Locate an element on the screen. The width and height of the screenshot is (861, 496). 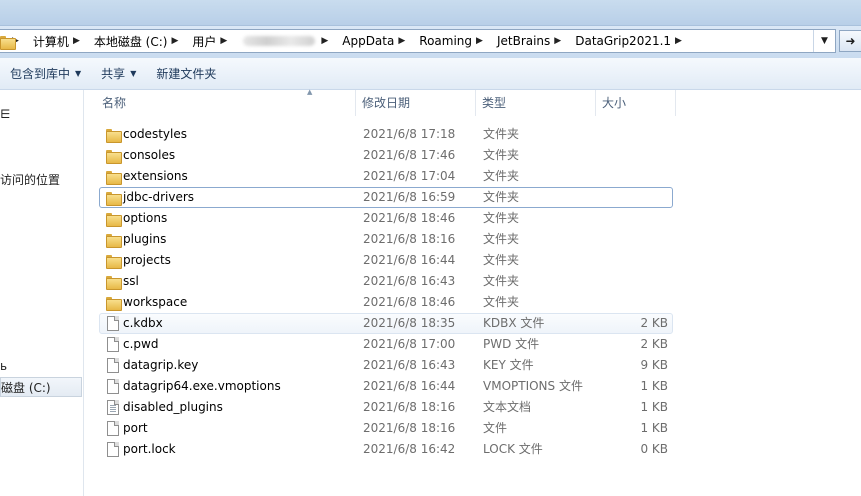
file-row: port.lock 2021/6/8 16:42 LOCK 文件 0 KB is located at coordinates (386, 449).